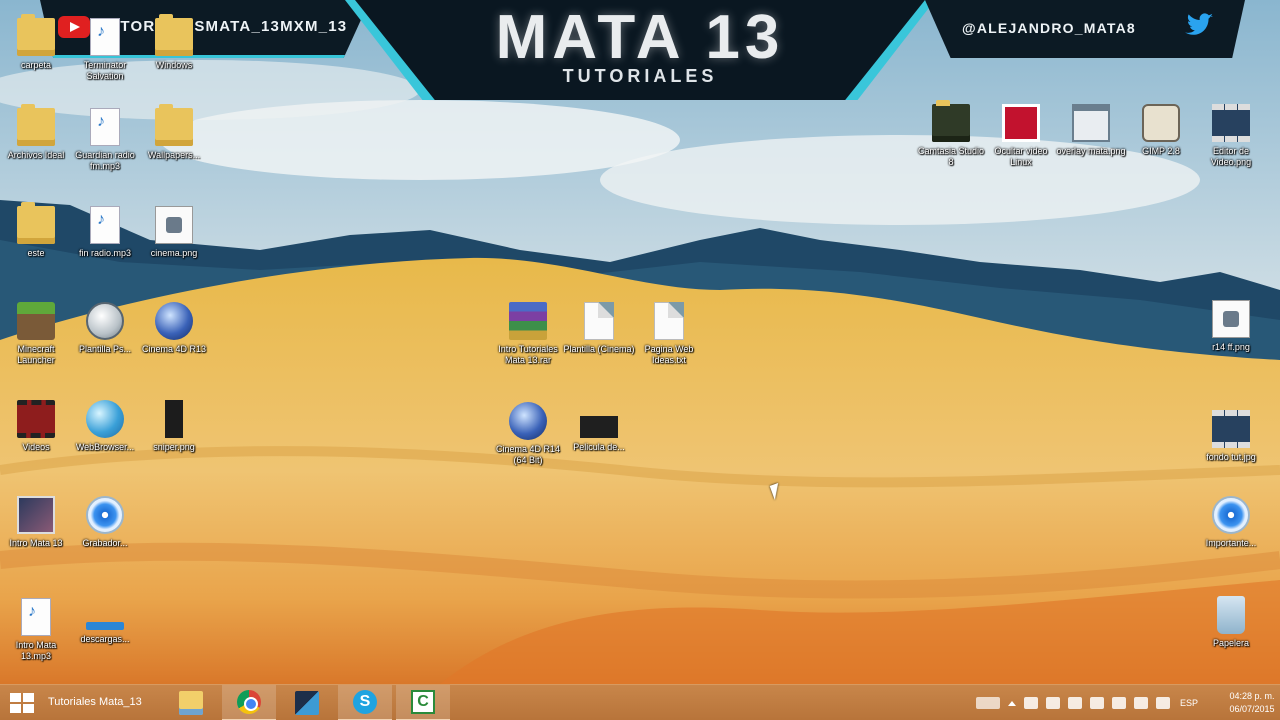 This screenshot has height=720, width=1280. Describe the element at coordinates (95, 702) in the screenshot. I see `active-window-title: Tutoriales Mata_13` at that location.